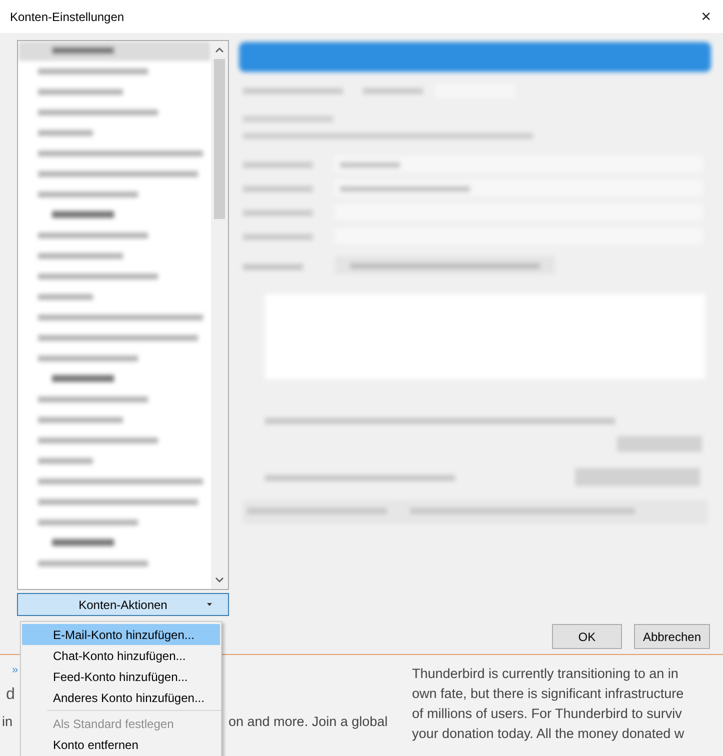 The width and height of the screenshot is (723, 756). I want to click on close-button: ×, so click(706, 16).